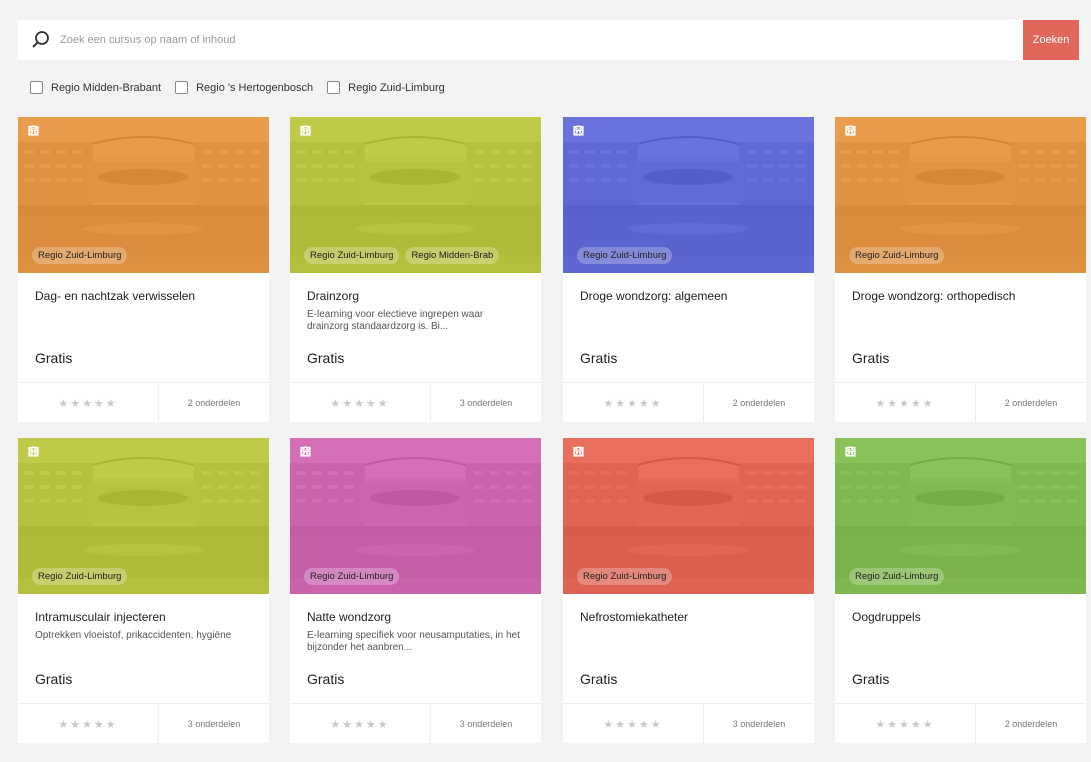 The width and height of the screenshot is (1091, 762). Describe the element at coordinates (396, 87) in the screenshot. I see `filter-label: Regio Zuid-Limburg` at that location.